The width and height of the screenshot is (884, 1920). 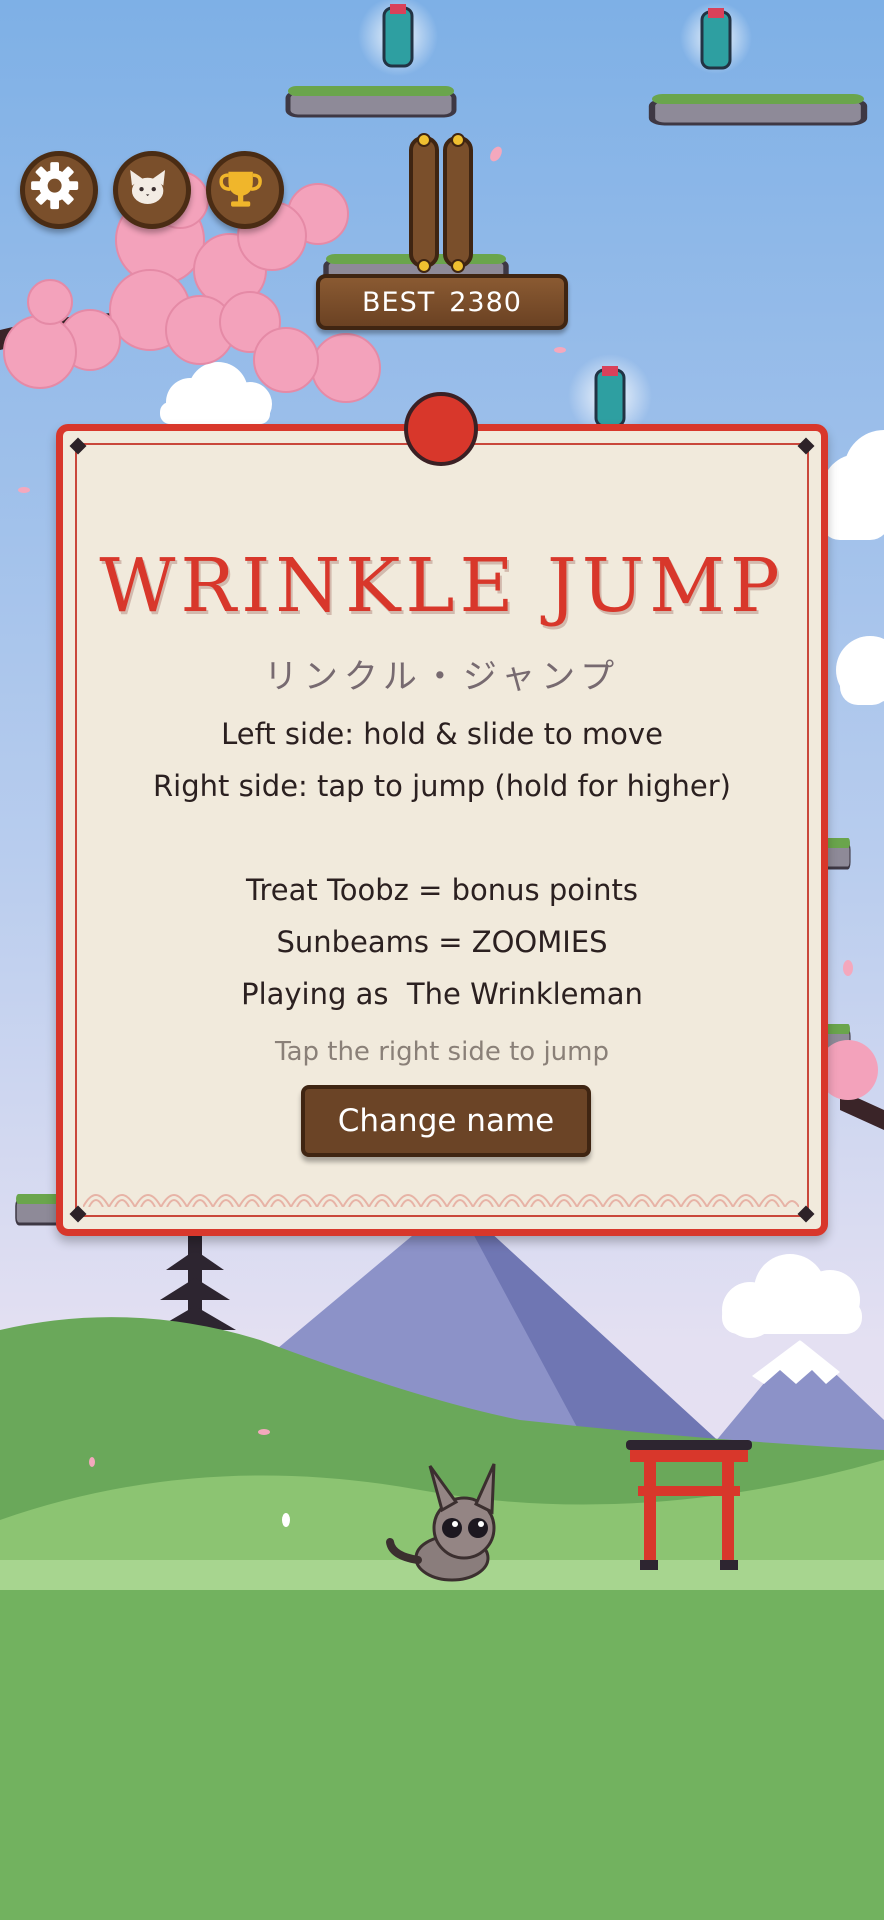 What do you see at coordinates (442, 586) in the screenshot?
I see `game-title: WRINKLE JUMP` at bounding box center [442, 586].